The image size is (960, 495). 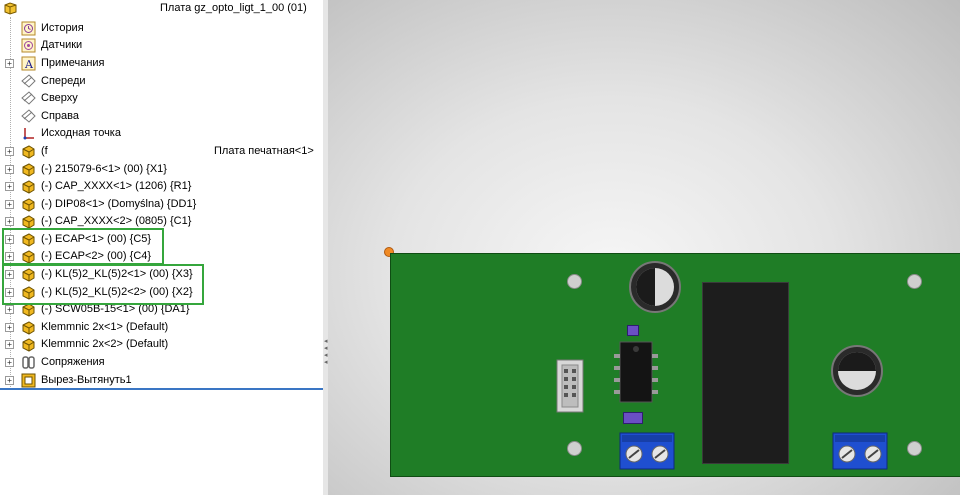 I want to click on highlight-box-kl, so click(x=103, y=284).